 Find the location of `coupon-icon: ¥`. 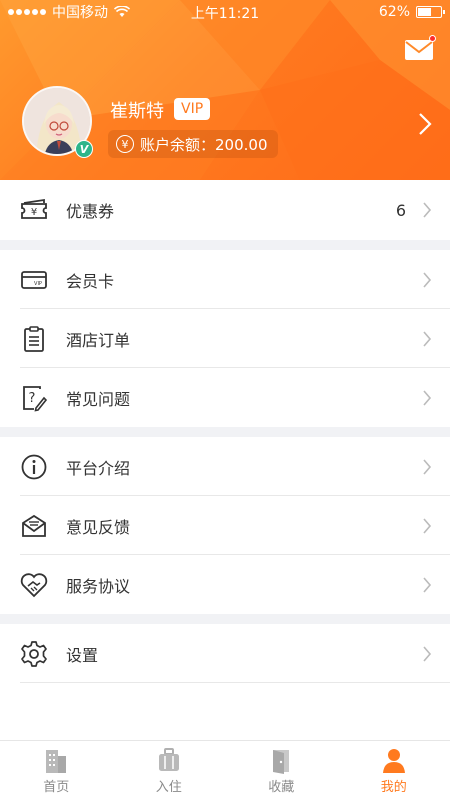

coupon-icon: ¥ is located at coordinates (34, 210).